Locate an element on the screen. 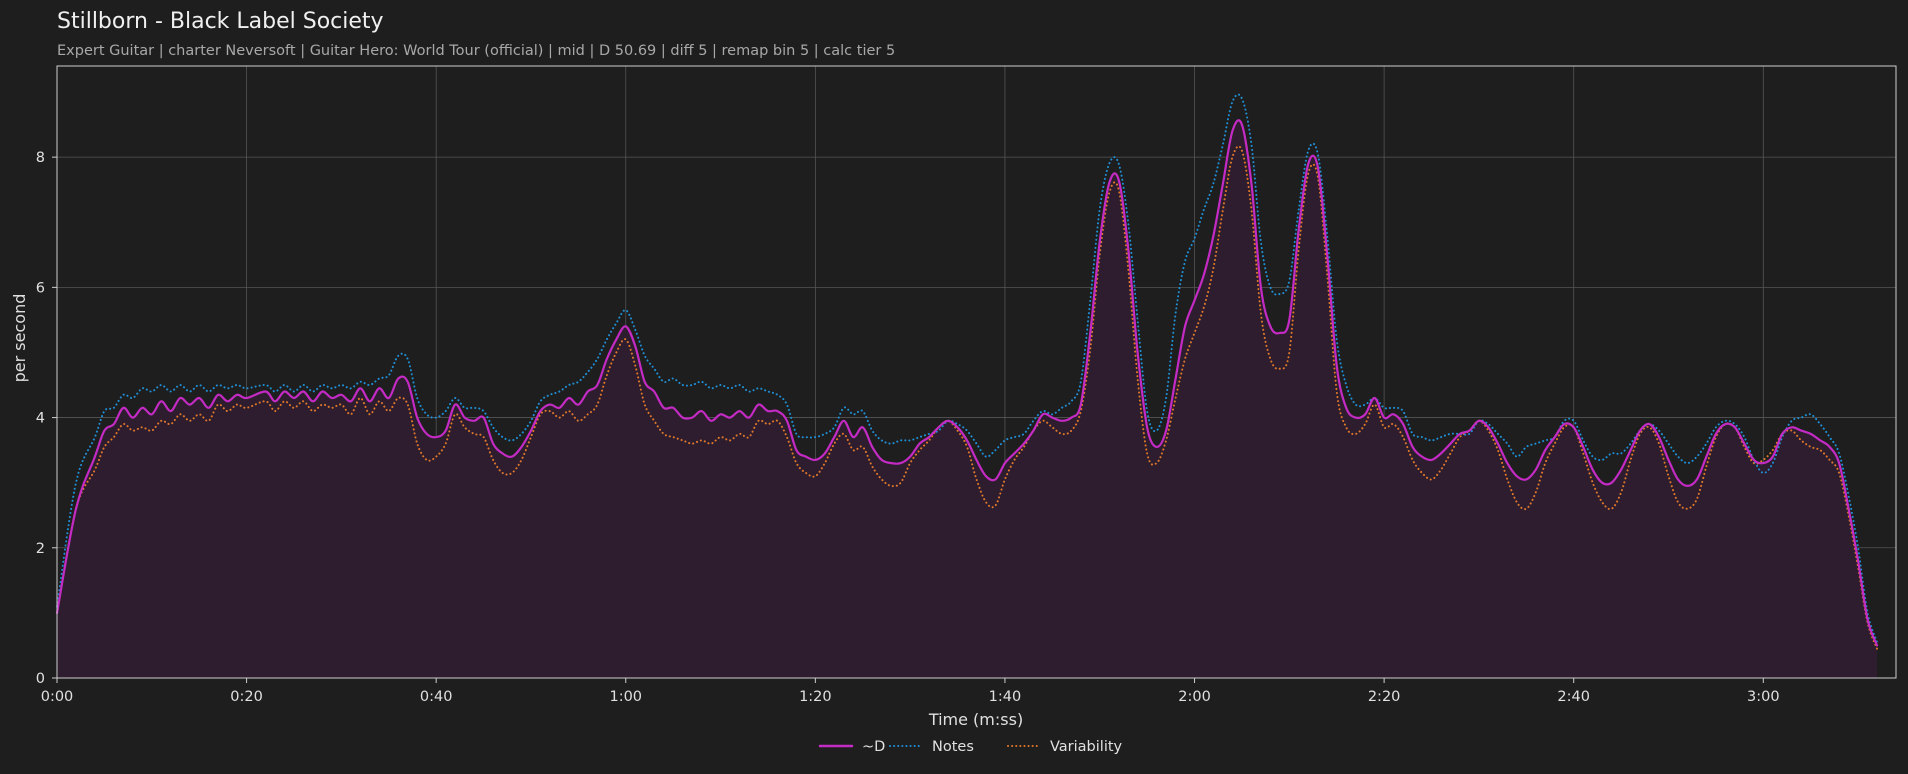  x-tick-label: 0:20 is located at coordinates (246, 697).